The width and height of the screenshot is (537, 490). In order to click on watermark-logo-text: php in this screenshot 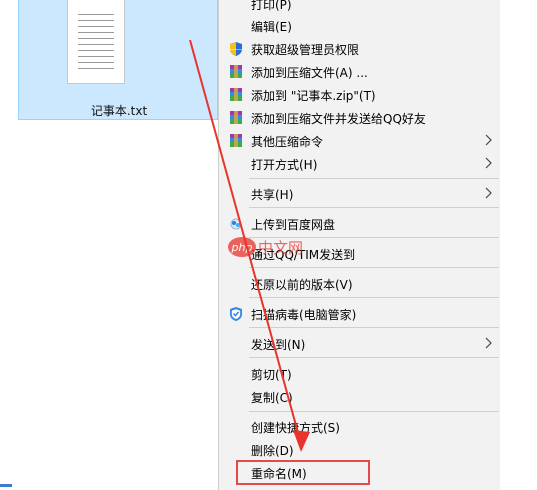, I will do `click(242, 247)`.